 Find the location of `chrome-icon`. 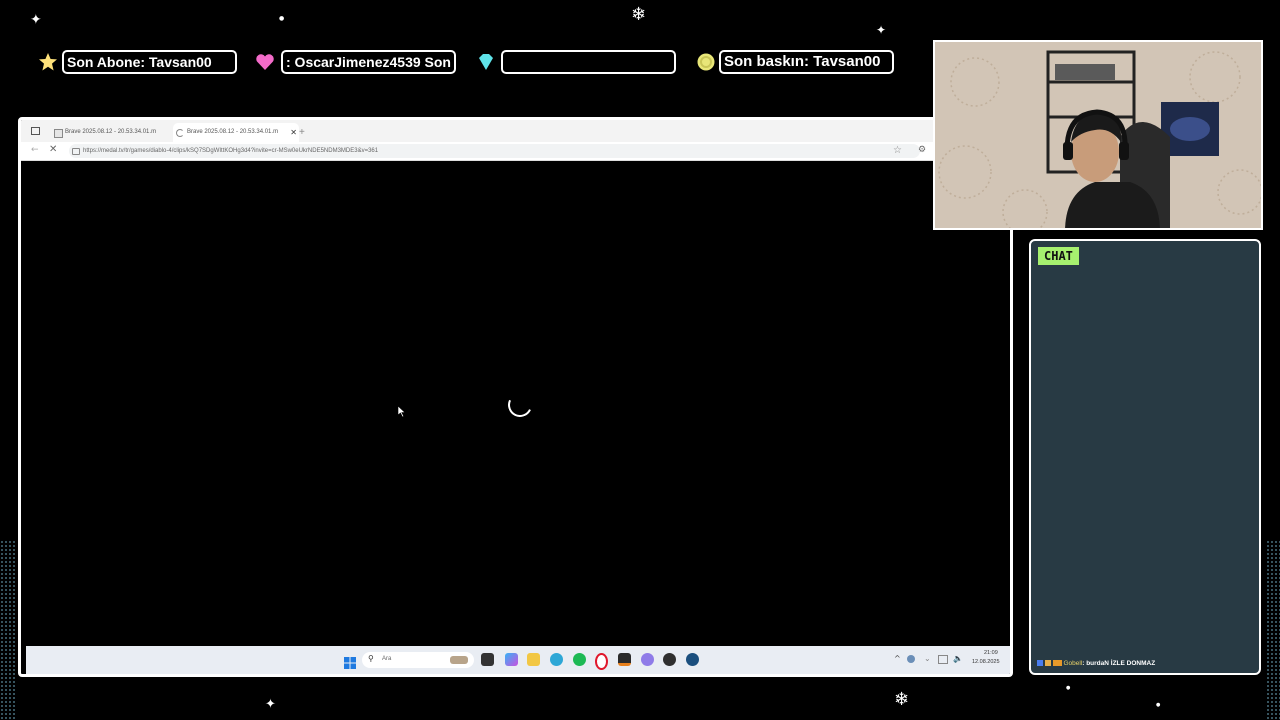

chrome-icon is located at coordinates (669, 659).